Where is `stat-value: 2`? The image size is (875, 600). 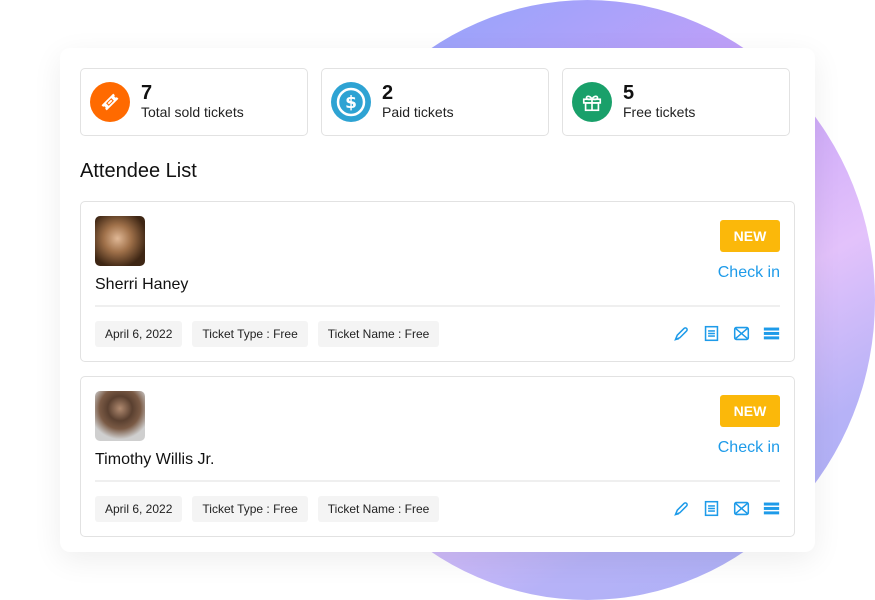
stat-value: 2 is located at coordinates (388, 93).